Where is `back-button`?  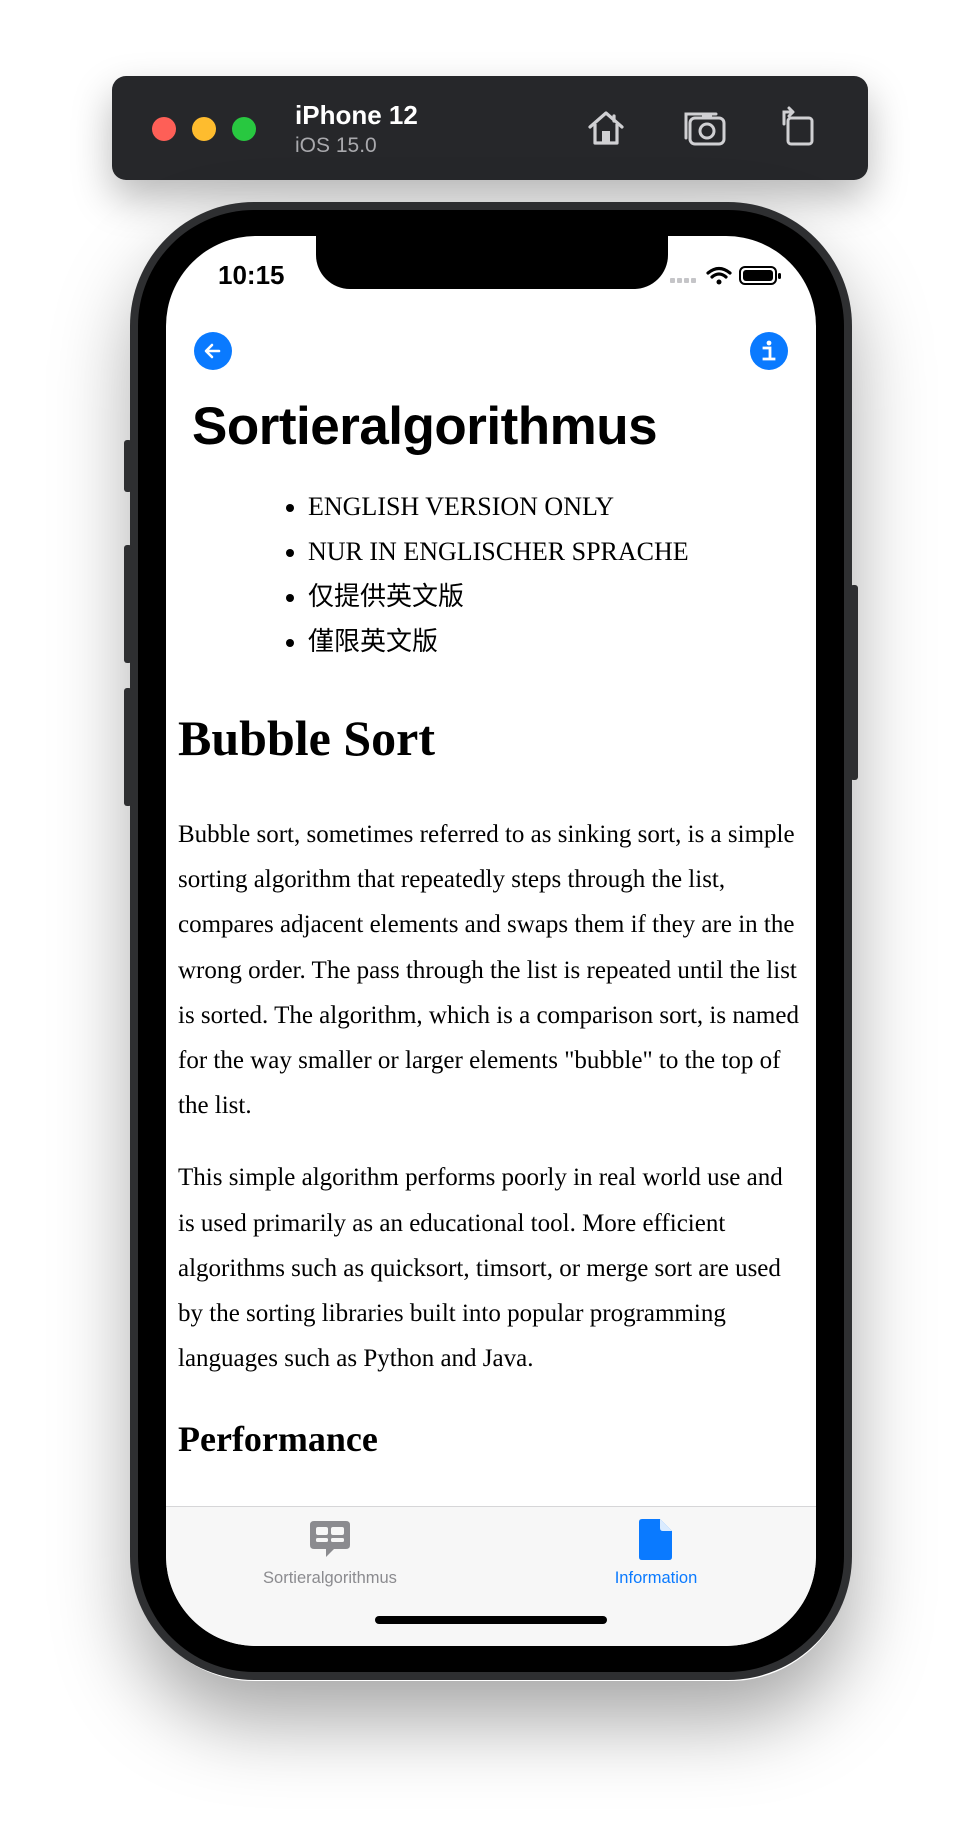 back-button is located at coordinates (213, 351).